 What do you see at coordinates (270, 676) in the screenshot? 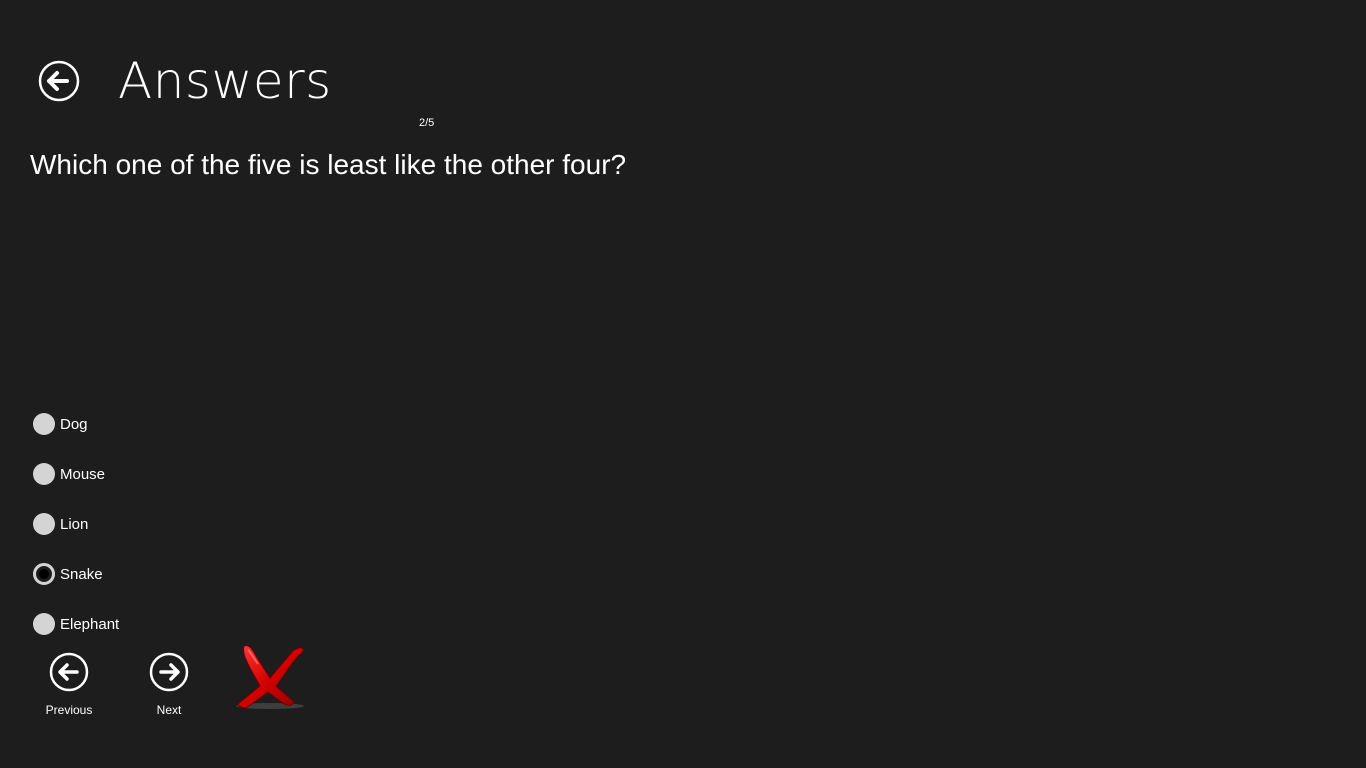
I see `wrong-answer-x-icon` at bounding box center [270, 676].